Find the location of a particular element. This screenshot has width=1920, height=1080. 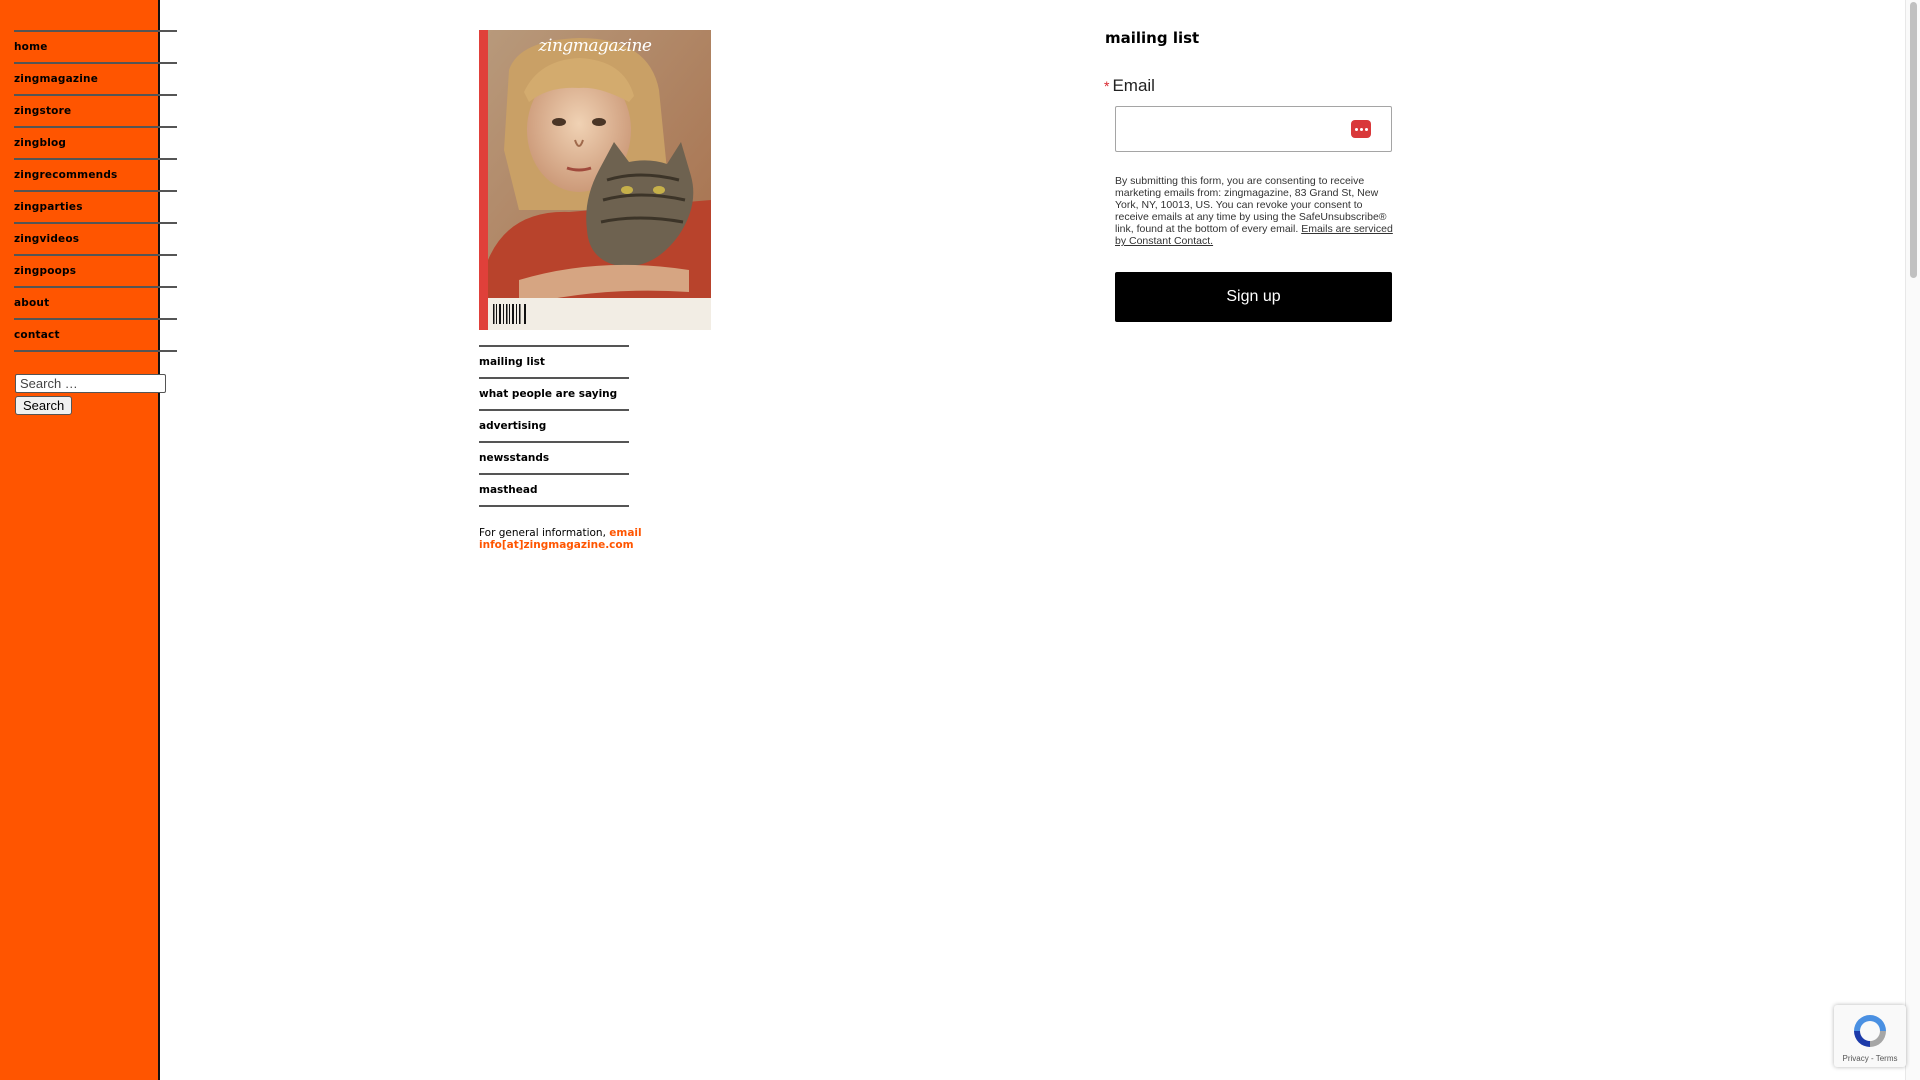

search-button: Search is located at coordinates (44, 405).